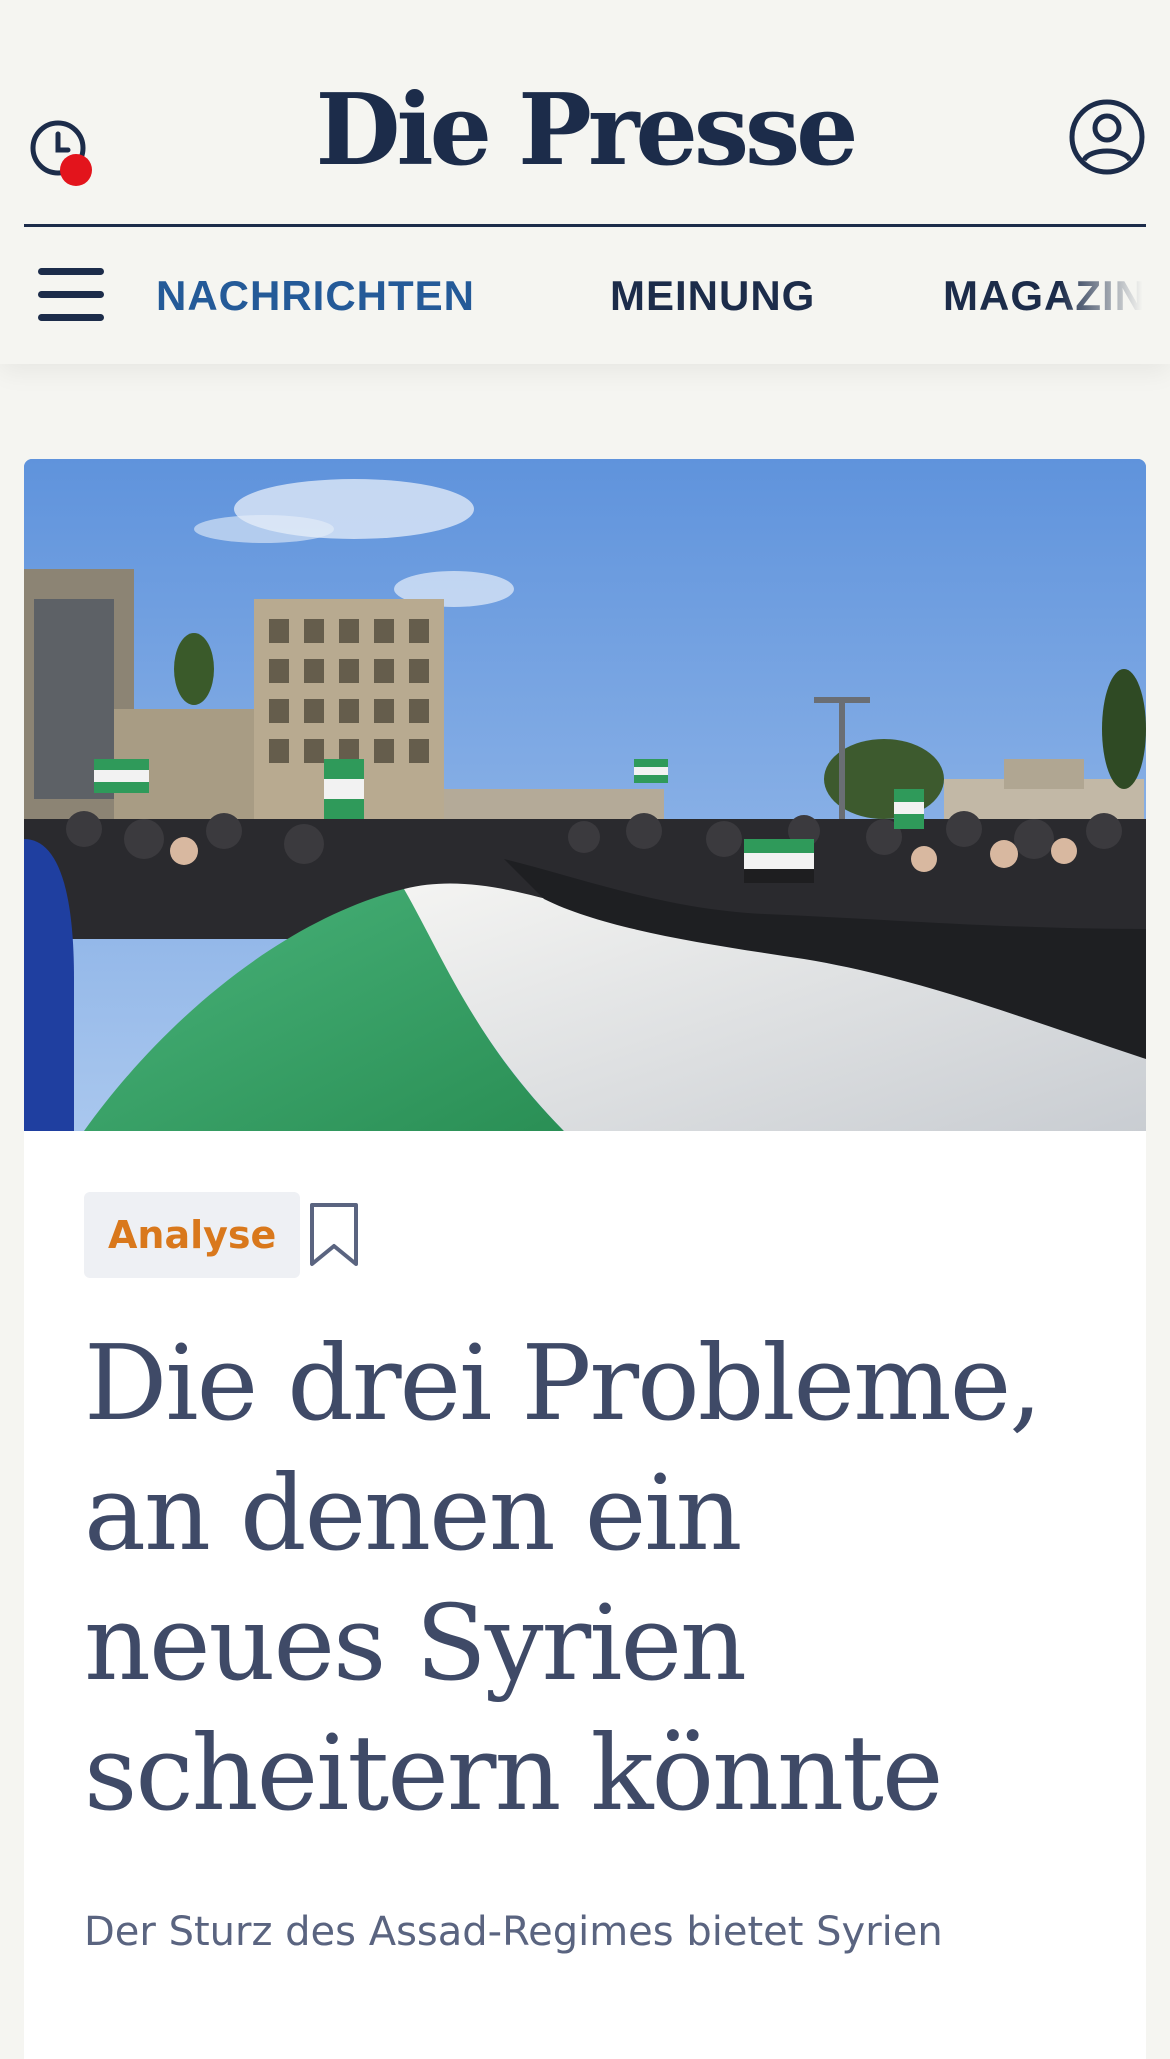 The height and width of the screenshot is (2059, 1170). What do you see at coordinates (192, 1235) in the screenshot?
I see `category-tag: Analyse` at bounding box center [192, 1235].